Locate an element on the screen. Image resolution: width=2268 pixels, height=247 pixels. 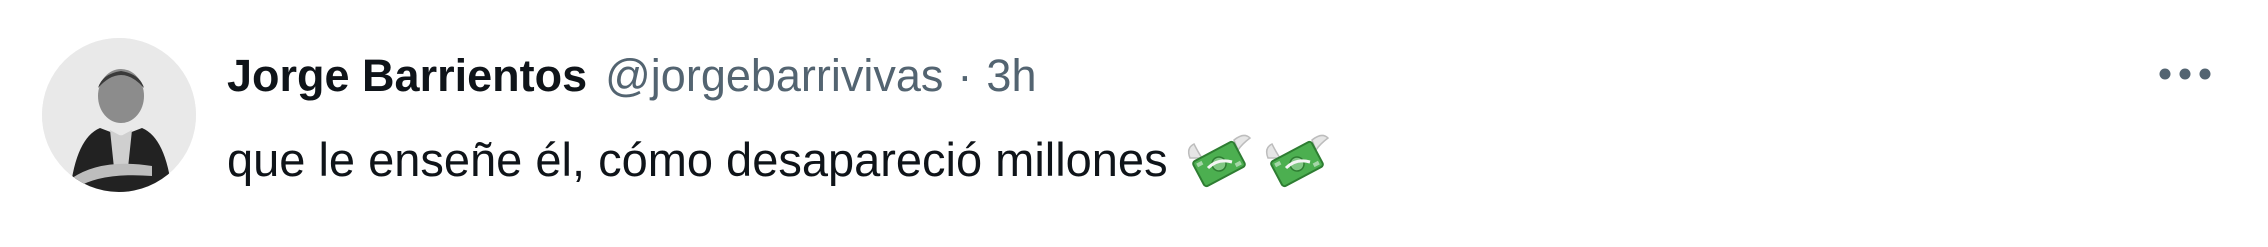
avatar-photo is located at coordinates (119, 115).